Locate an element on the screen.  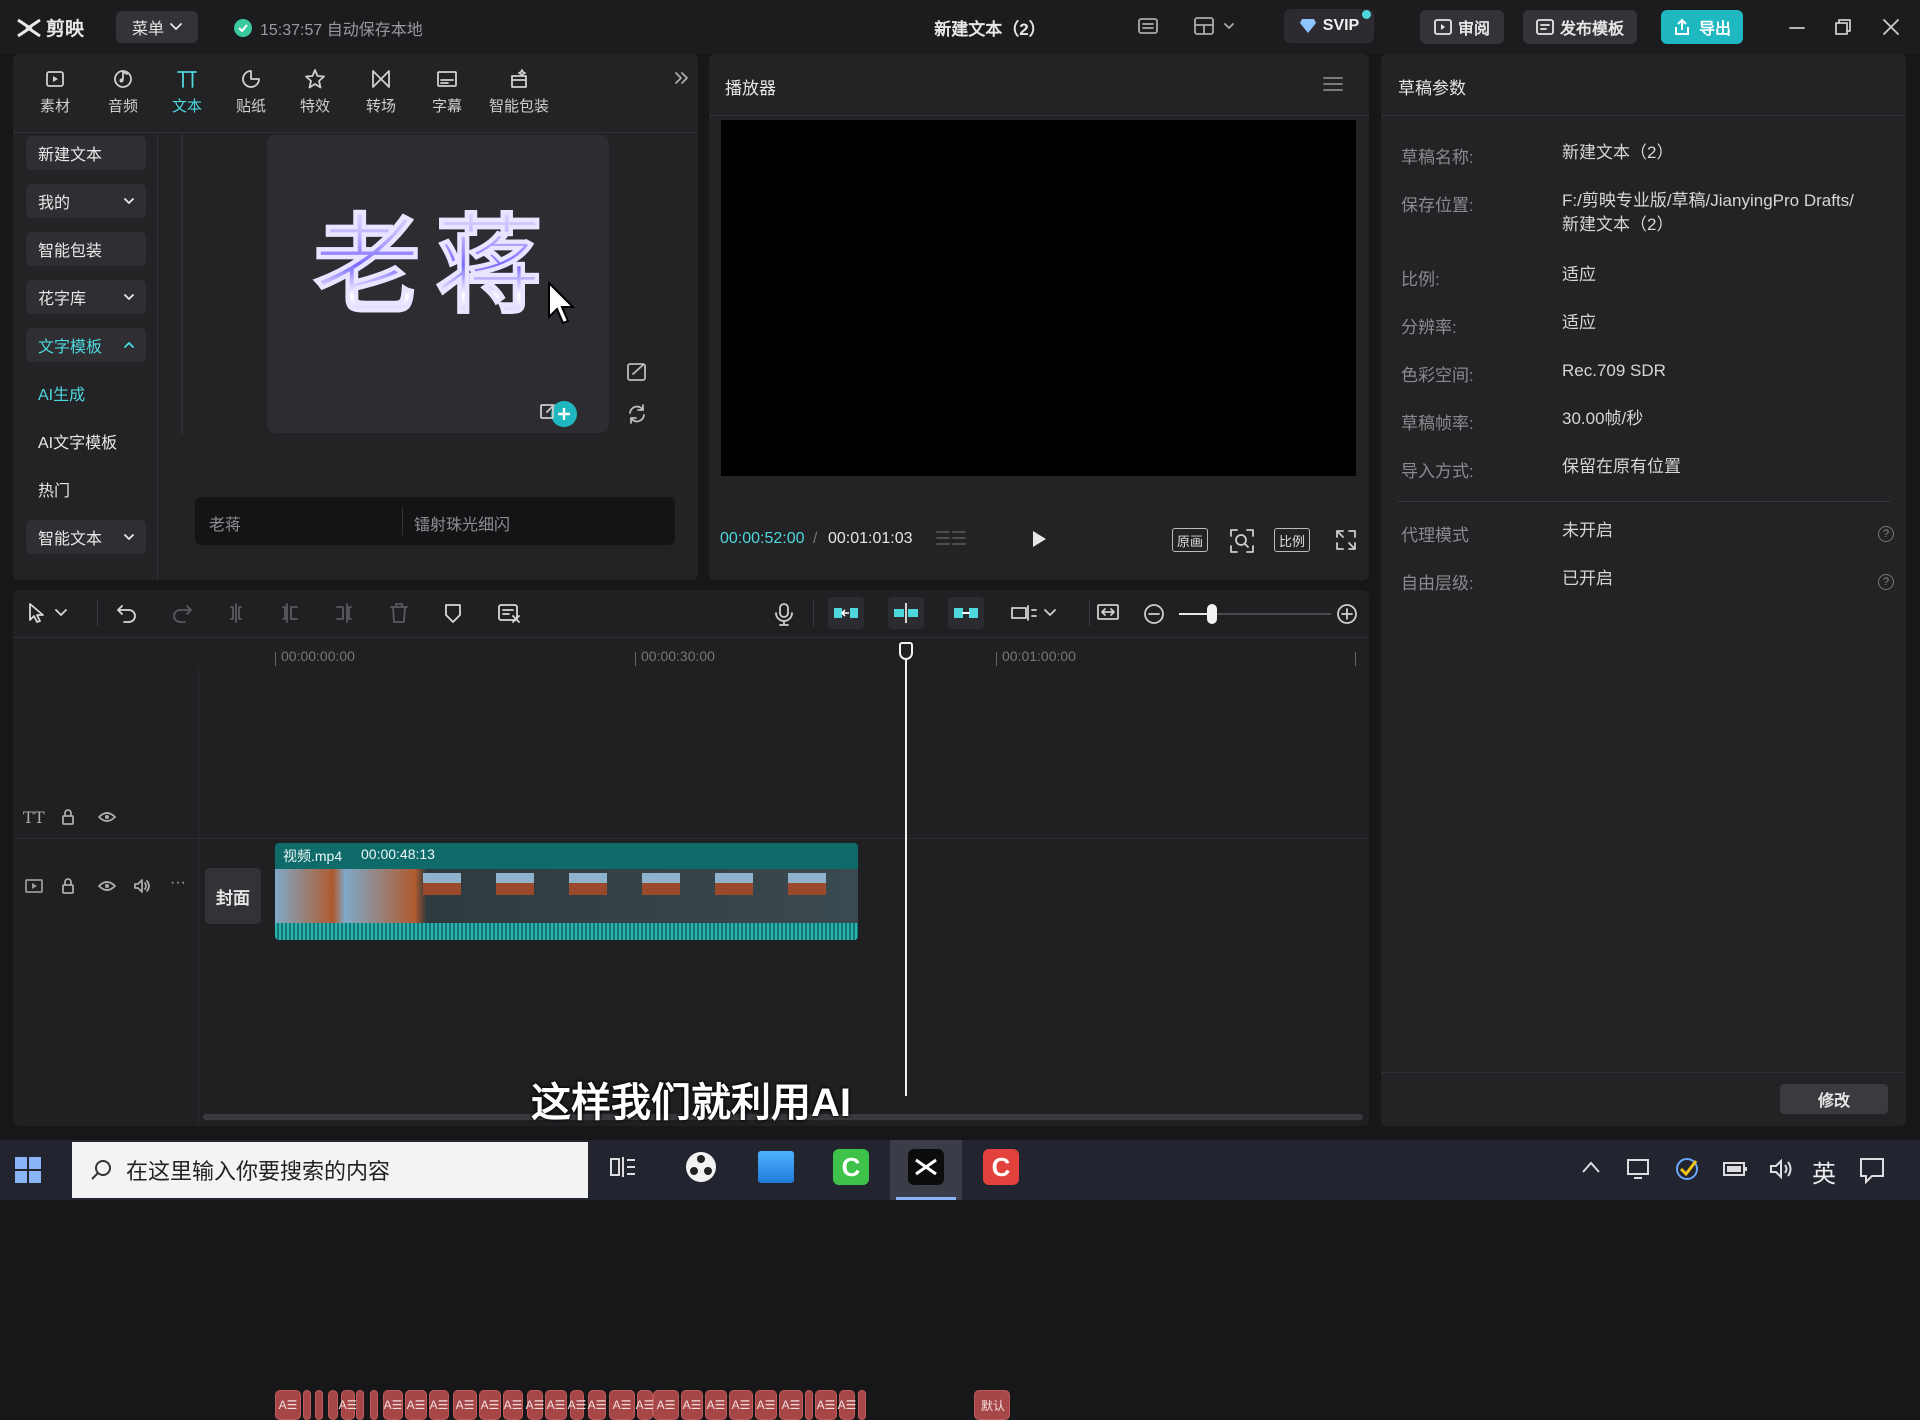
publish-template-button: 发布模板 is located at coordinates (1580, 27).